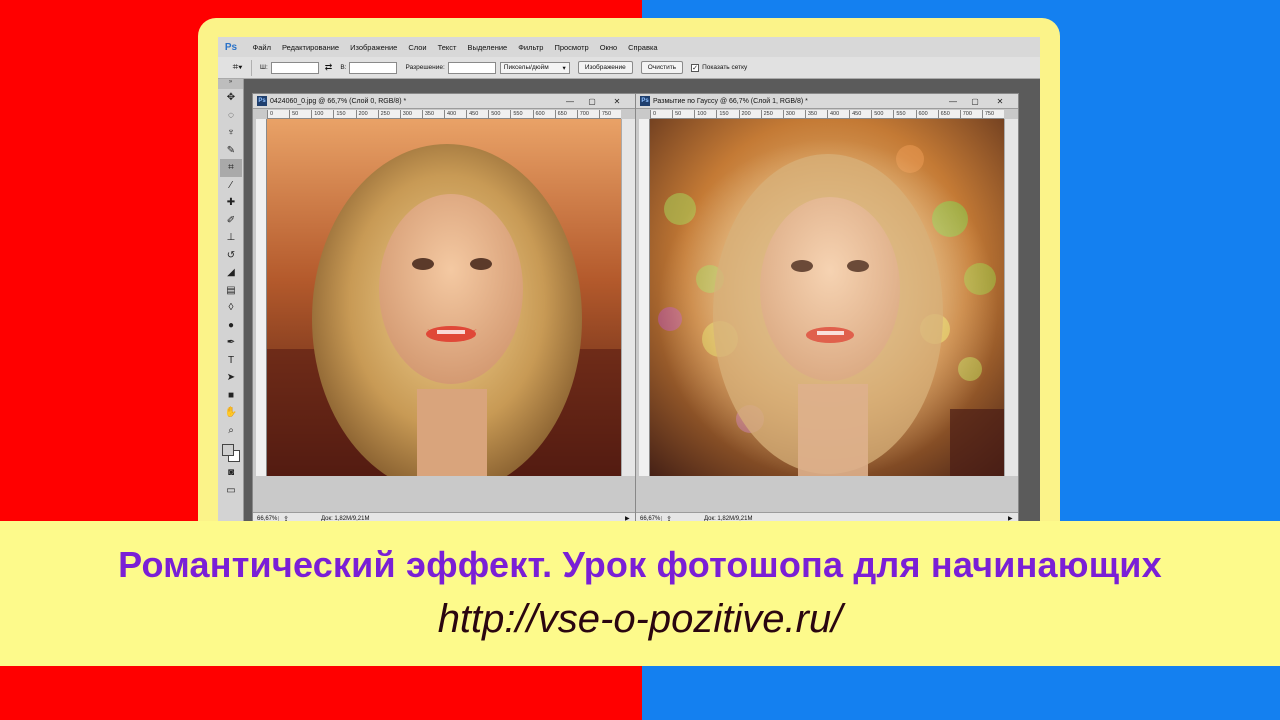 The height and width of the screenshot is (720, 1280). Describe the element at coordinates (262, 101) in the screenshot. I see `ps-document-icon: Ps` at that location.